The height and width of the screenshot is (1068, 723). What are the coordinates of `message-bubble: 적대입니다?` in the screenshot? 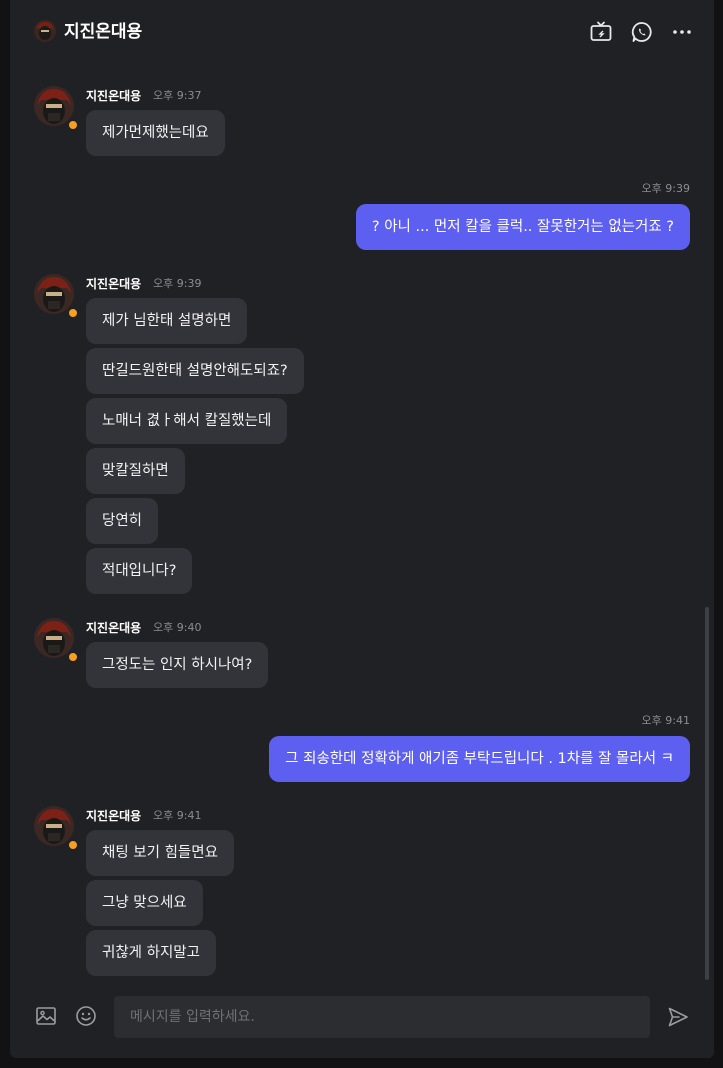 It's located at (139, 571).